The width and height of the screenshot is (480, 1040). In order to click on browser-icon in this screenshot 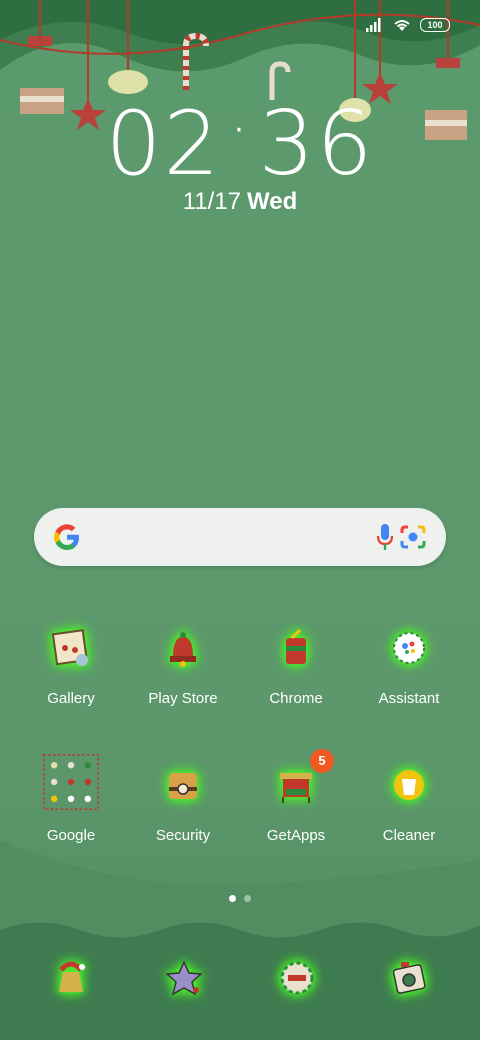, I will do `click(297, 978)`.